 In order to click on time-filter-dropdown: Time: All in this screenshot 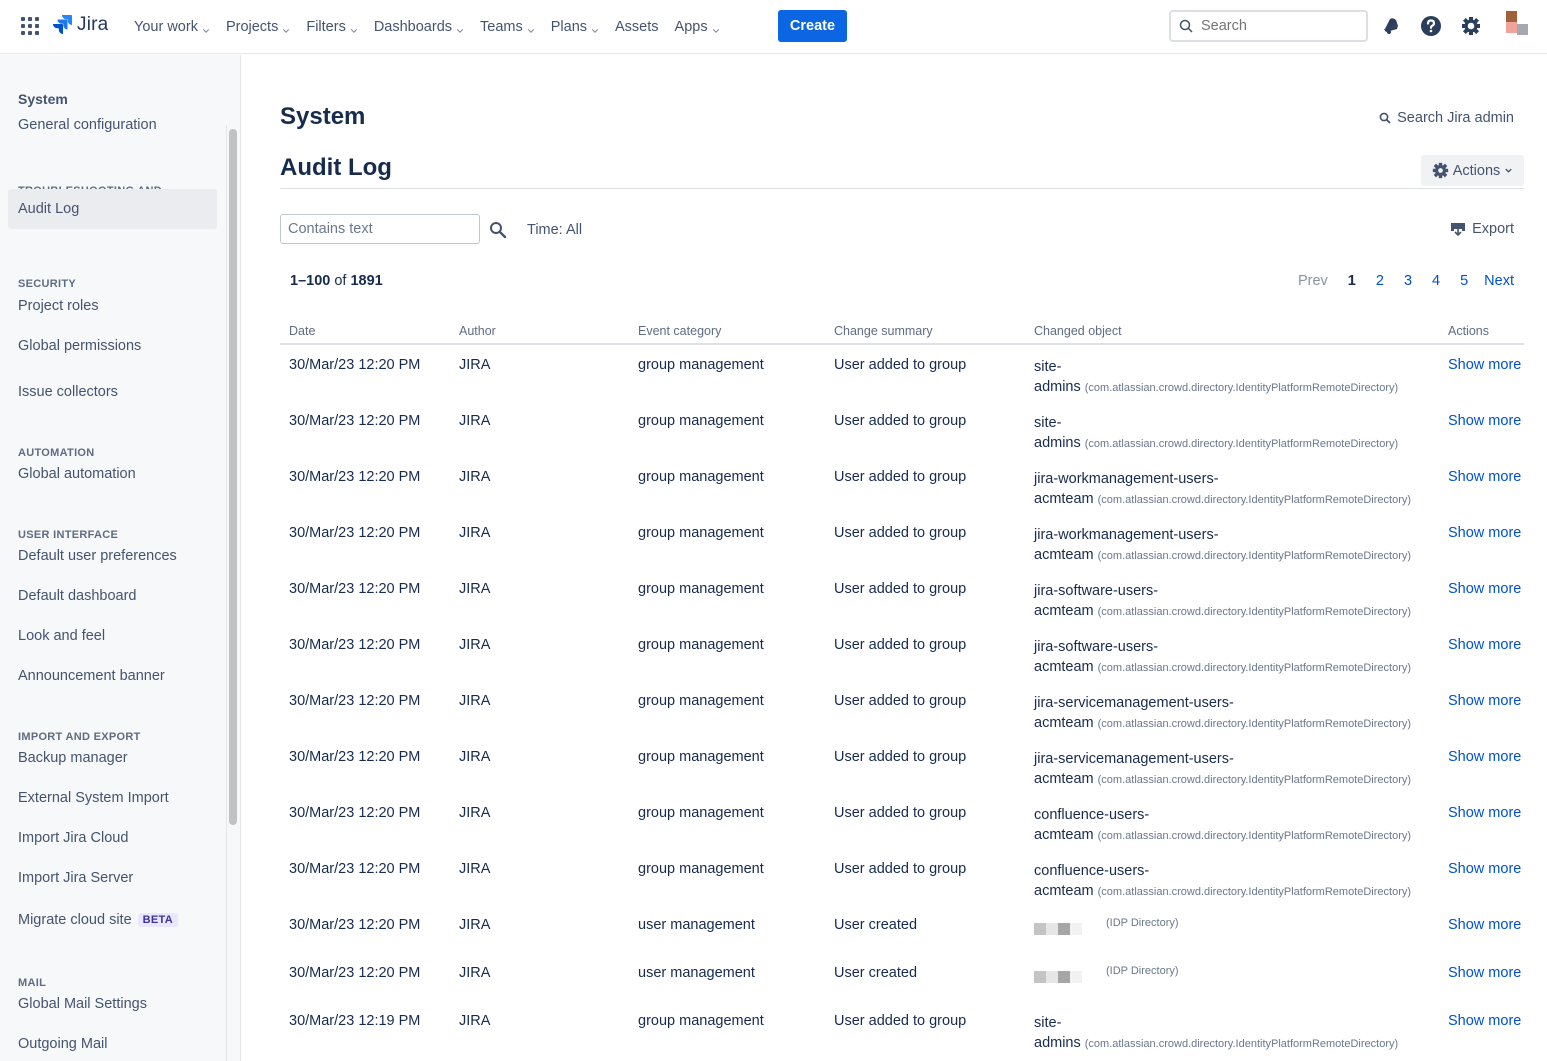, I will do `click(554, 230)`.